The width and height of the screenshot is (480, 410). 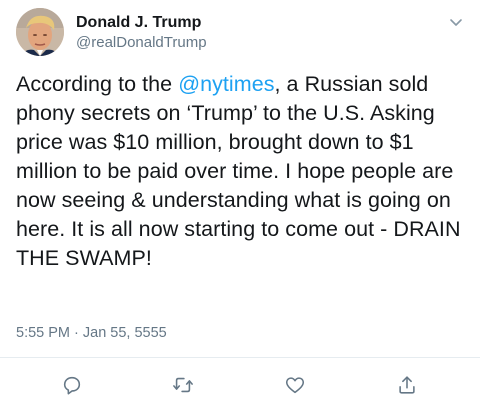 I want to click on tweet-timestamp: 5:55 PM · Jan 55, 5555, so click(x=91, y=333).